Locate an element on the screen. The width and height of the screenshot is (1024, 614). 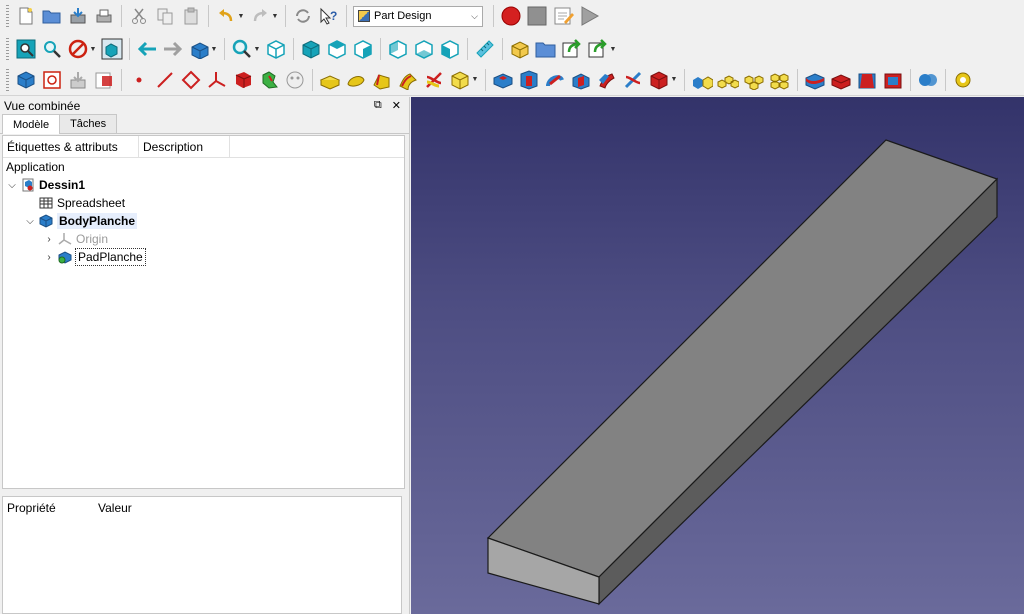
hole-icon is located at coordinates (529, 80).